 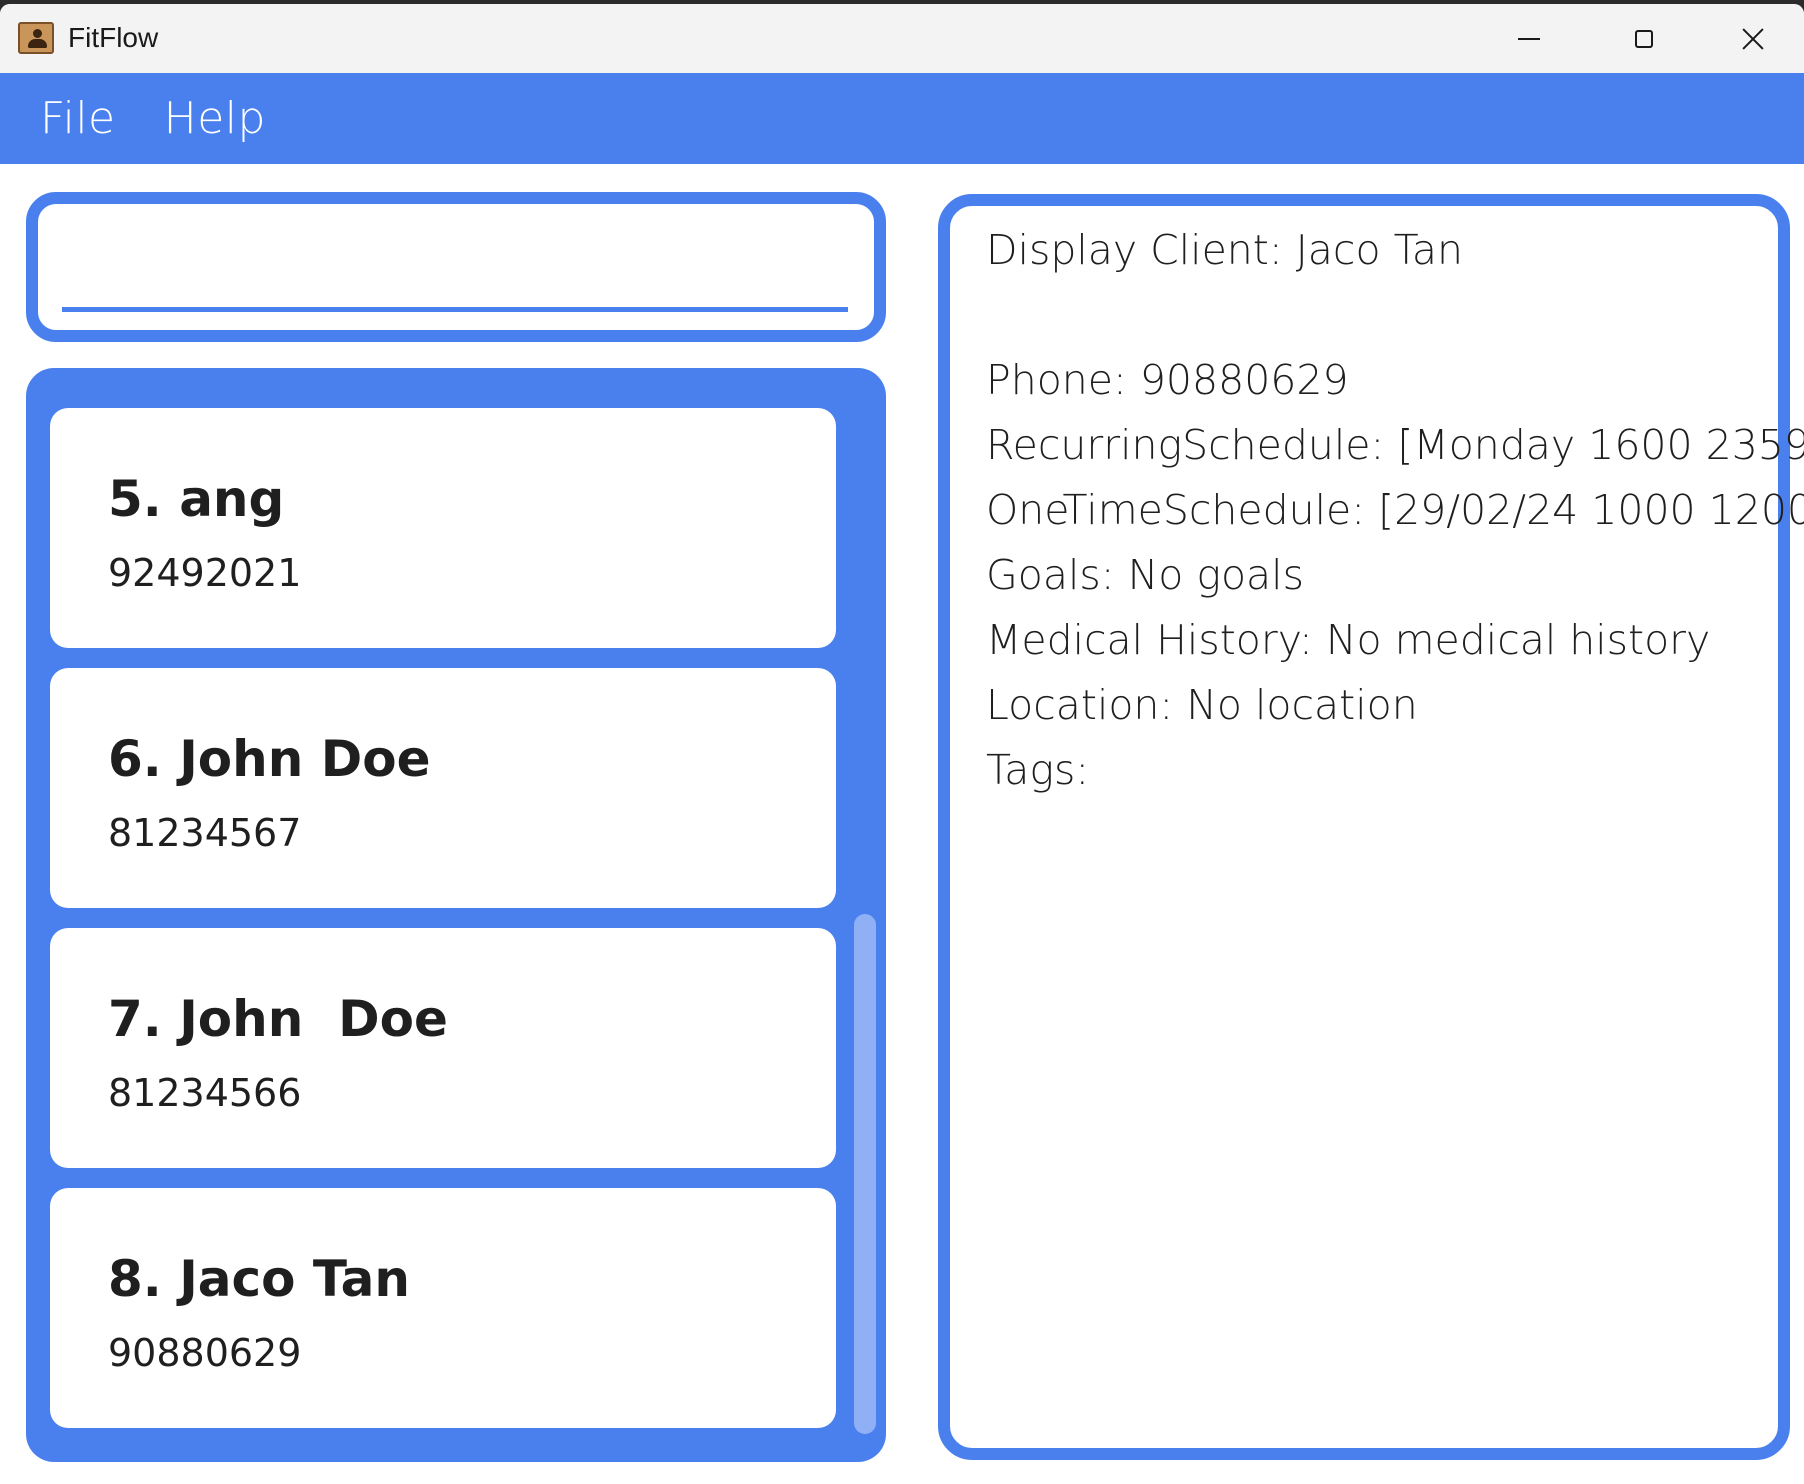 What do you see at coordinates (1224, 250) in the screenshot?
I see `detail-header: Display Client: Jaco Tan` at bounding box center [1224, 250].